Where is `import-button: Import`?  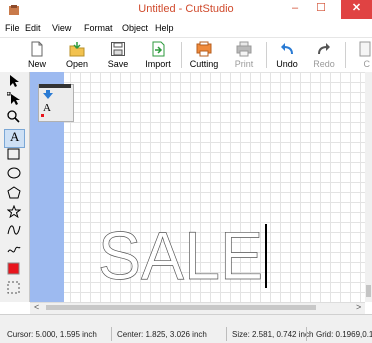 import-button: Import is located at coordinates (158, 55).